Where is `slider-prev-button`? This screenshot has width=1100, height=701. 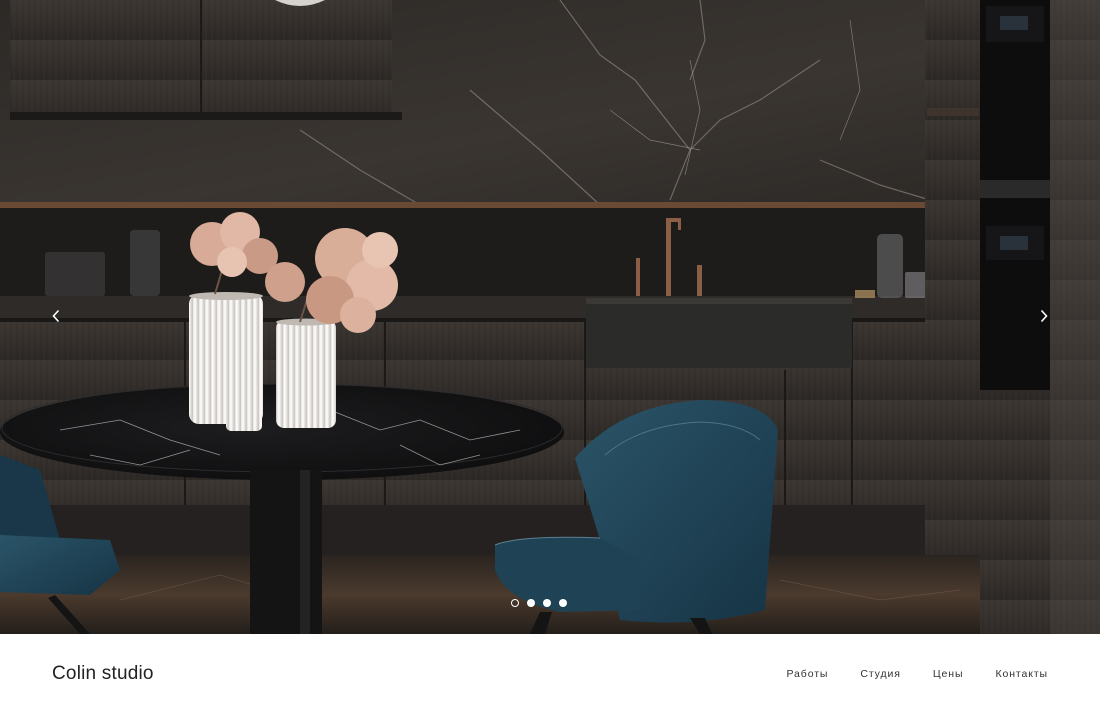 slider-prev-button is located at coordinates (56, 316).